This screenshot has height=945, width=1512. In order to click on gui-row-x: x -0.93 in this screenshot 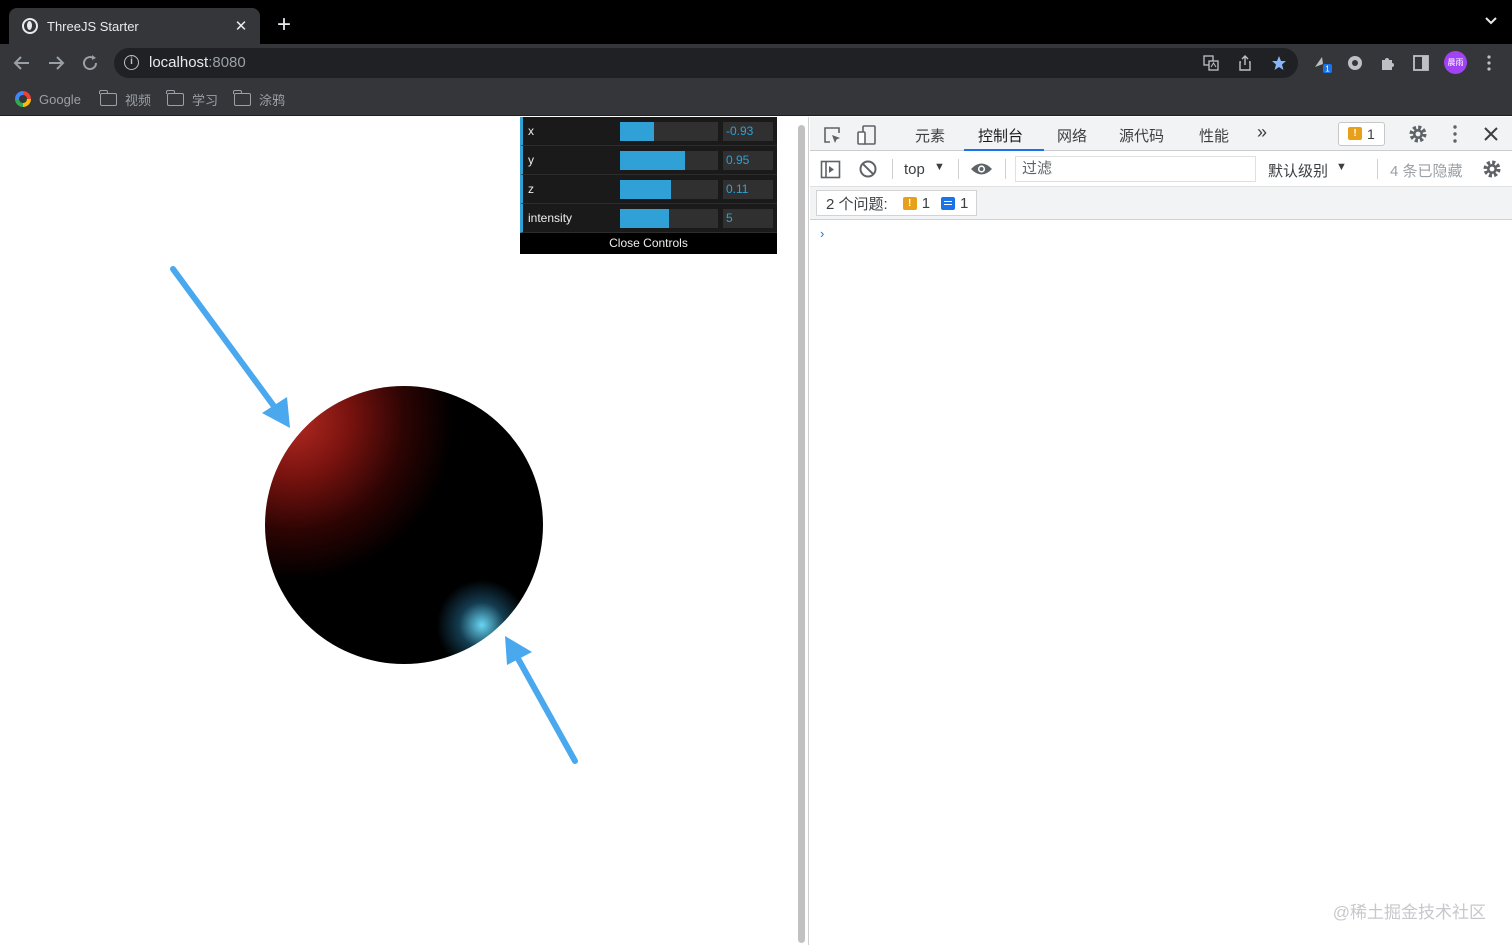, I will do `click(648, 131)`.